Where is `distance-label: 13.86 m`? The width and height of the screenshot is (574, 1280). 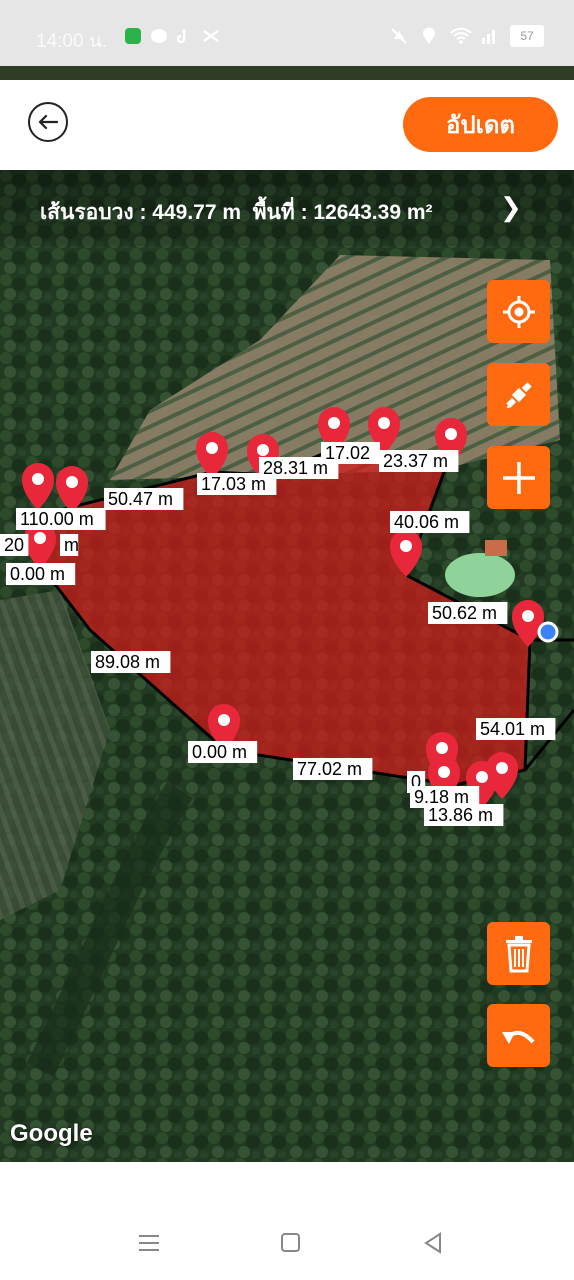
distance-label: 13.86 m is located at coordinates (464, 815).